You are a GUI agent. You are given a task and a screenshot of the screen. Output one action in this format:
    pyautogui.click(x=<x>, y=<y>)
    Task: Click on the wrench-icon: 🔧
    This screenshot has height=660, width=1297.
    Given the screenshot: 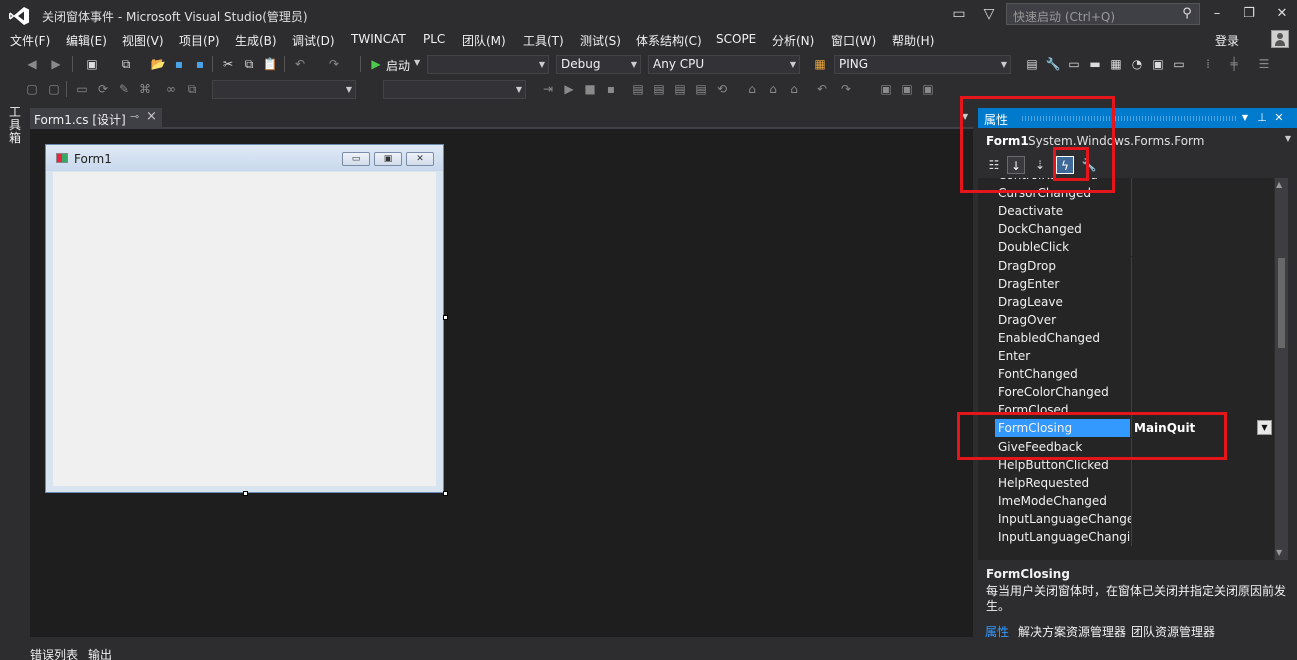 What is the action you would take?
    pyautogui.click(x=1053, y=64)
    